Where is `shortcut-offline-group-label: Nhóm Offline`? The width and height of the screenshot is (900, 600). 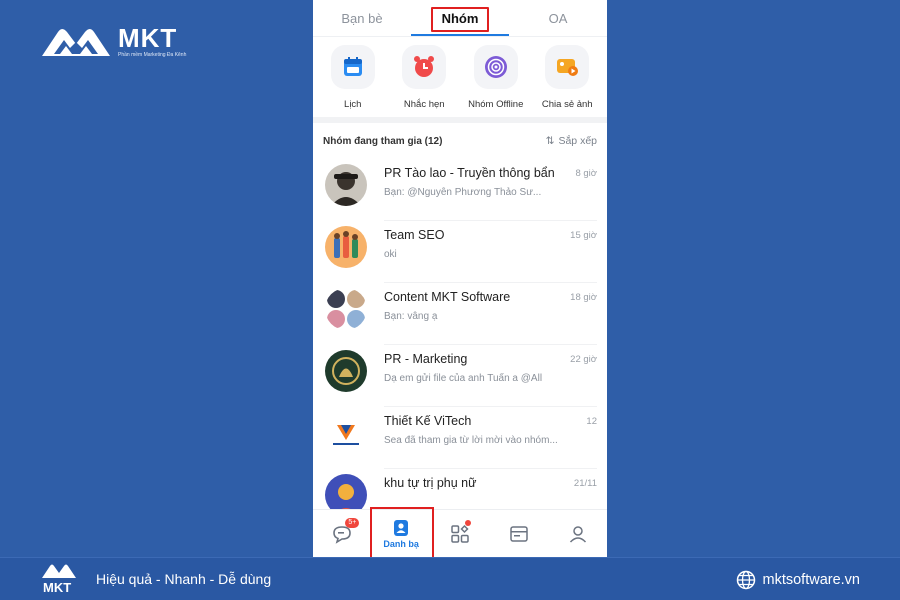
shortcut-offline-group-label: Nhóm Offline is located at coordinates (496, 104).